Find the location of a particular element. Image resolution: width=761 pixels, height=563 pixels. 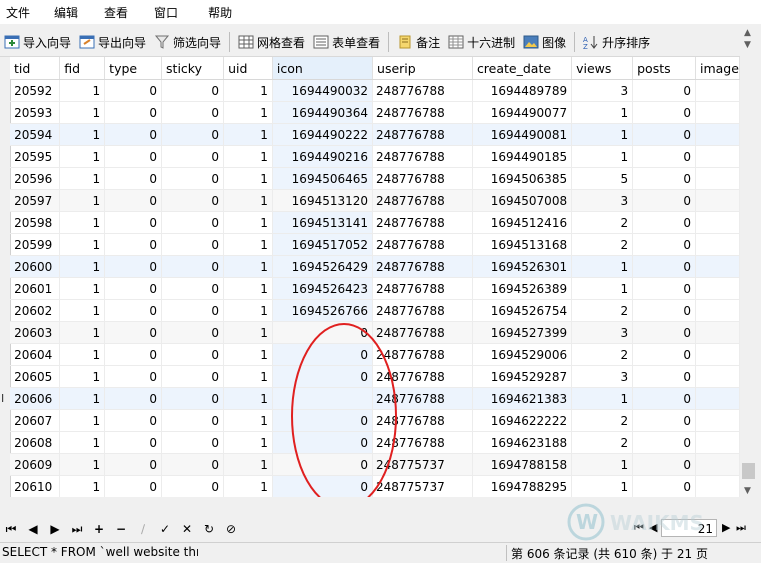

cell-tid: 20610 is located at coordinates (35, 486).